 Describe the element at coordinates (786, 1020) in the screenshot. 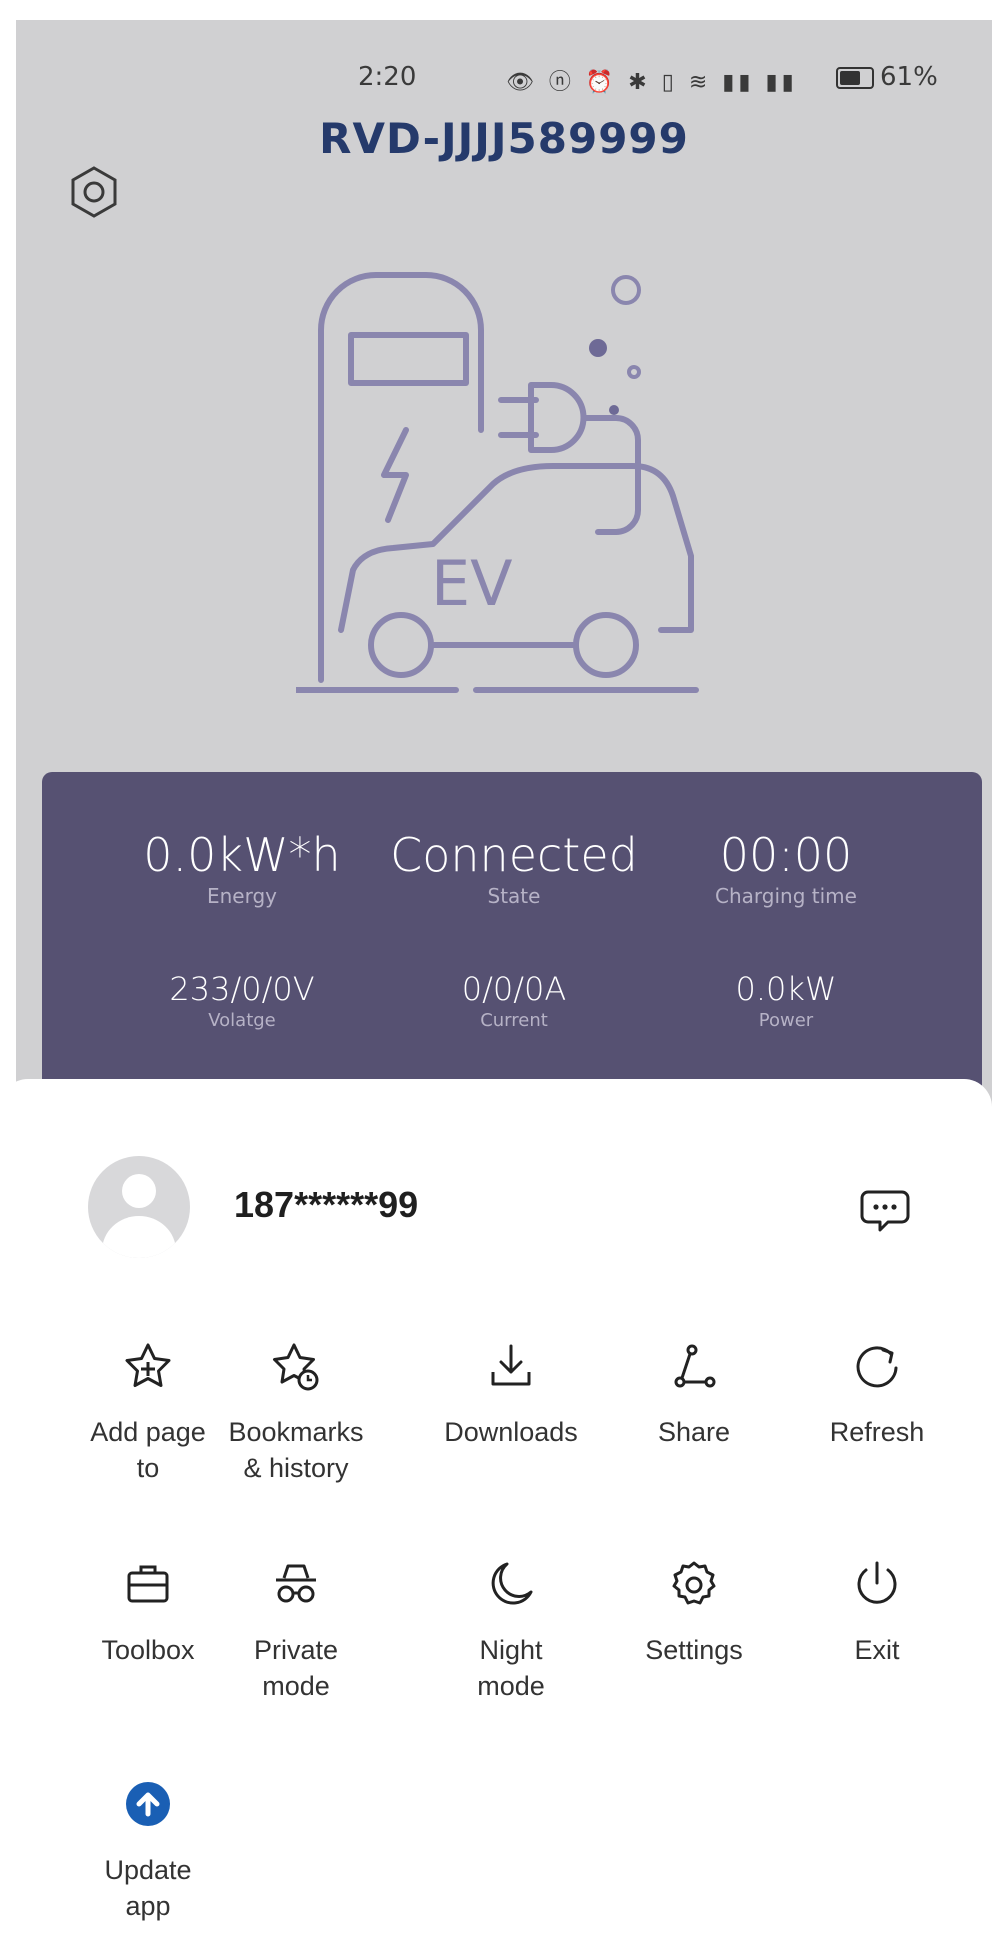

I see `power-label: Power` at that location.